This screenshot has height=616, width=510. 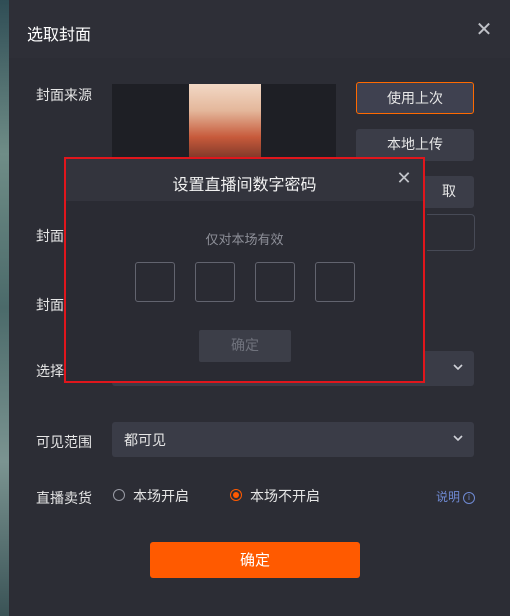 I want to click on visibility-label: 可见范围, so click(x=64, y=443).